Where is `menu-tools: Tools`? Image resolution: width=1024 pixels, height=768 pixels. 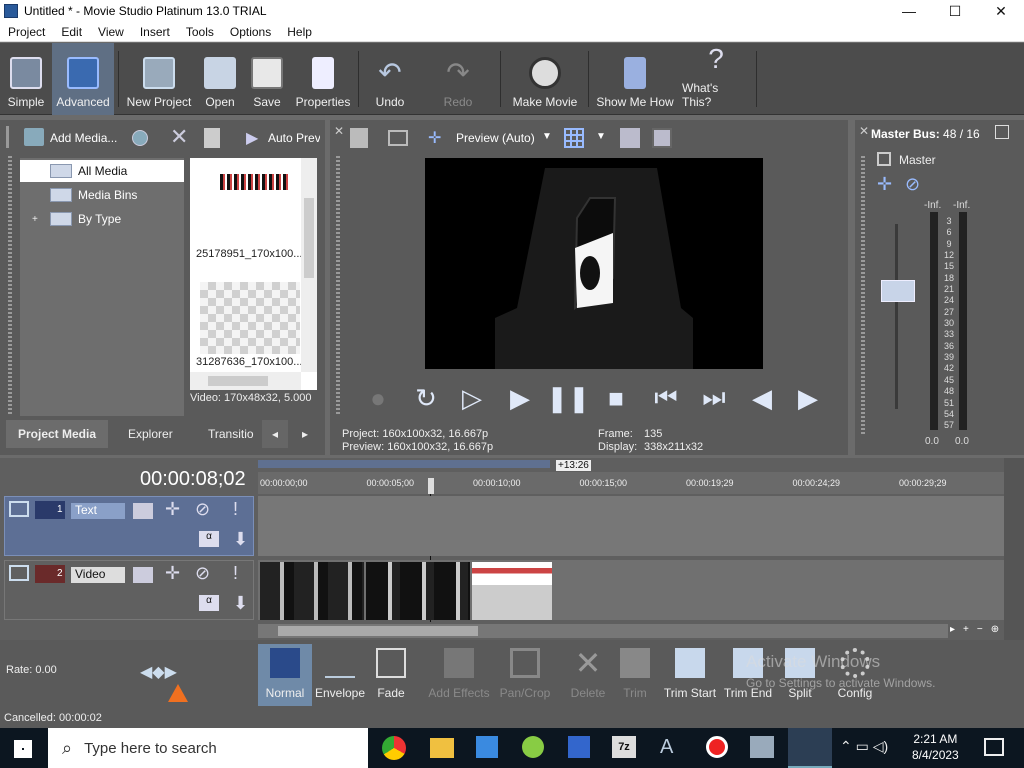
menu-tools: Tools is located at coordinates (200, 32).